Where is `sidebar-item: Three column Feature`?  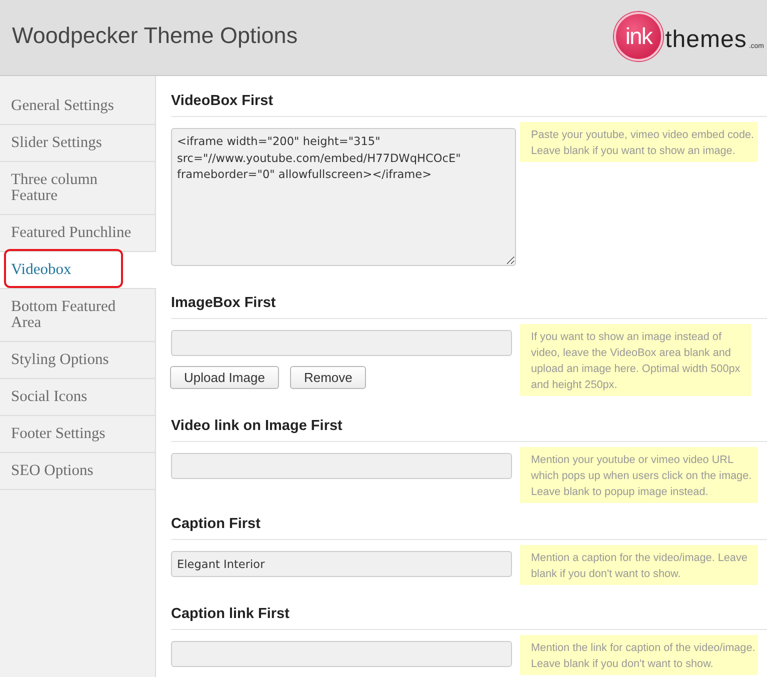 sidebar-item: Three column Feature is located at coordinates (77, 188).